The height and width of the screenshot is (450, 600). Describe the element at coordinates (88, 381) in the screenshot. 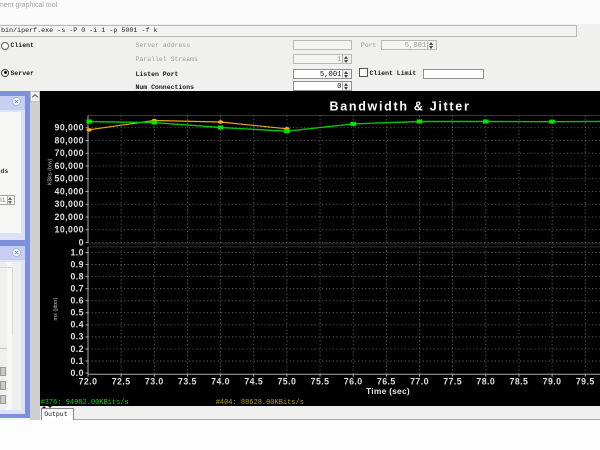

I see `svg-text: 72.0` at that location.